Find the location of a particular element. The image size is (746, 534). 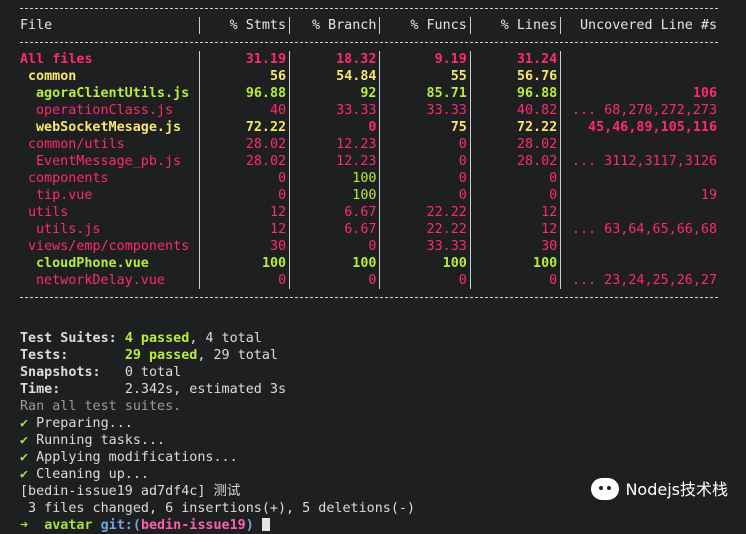

wechat-icon is located at coordinates (605, 489).